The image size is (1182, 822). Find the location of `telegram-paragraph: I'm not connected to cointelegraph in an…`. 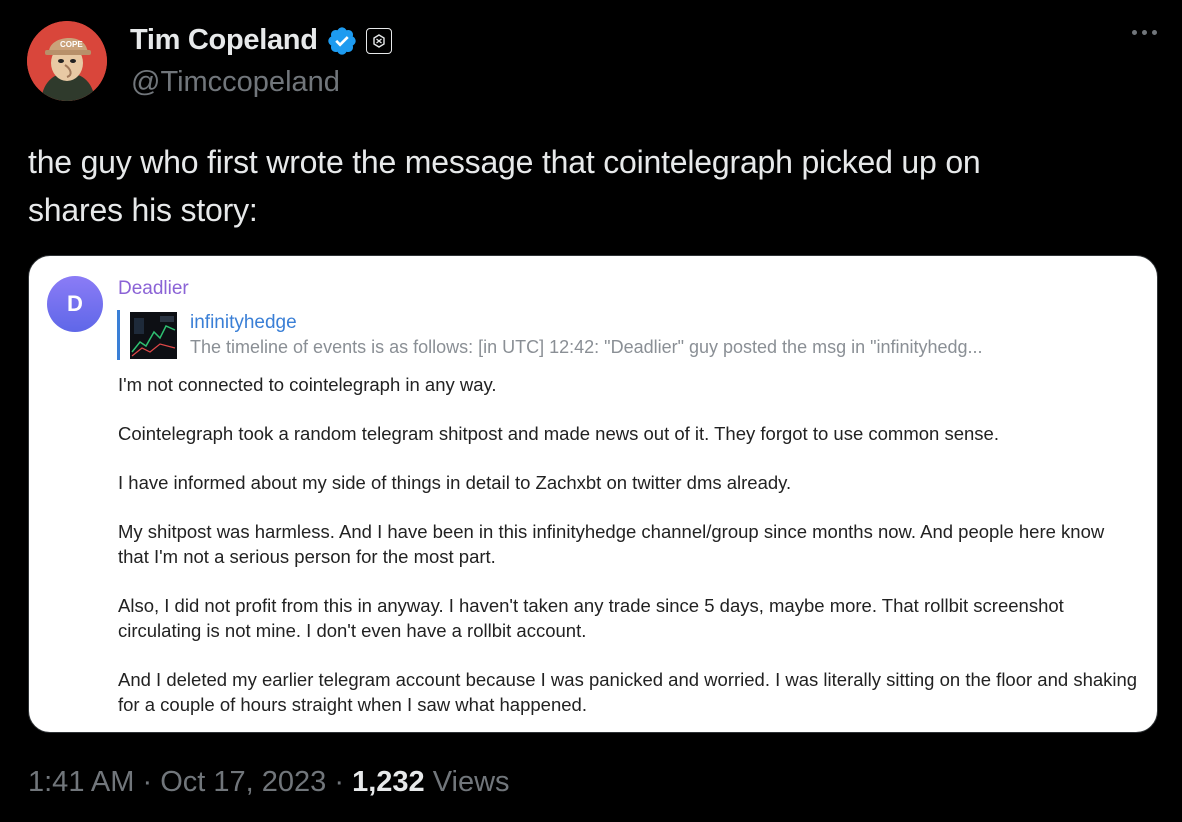

telegram-paragraph: I'm not connected to cointelegraph in an… is located at coordinates (307, 384).